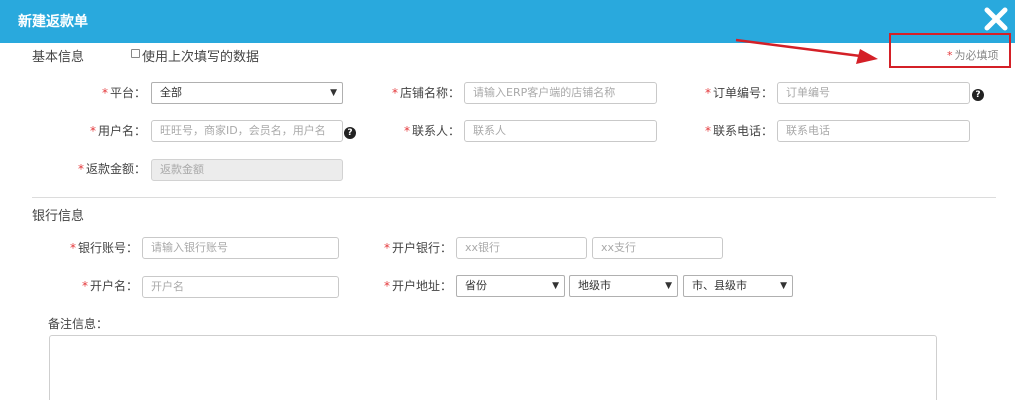 This screenshot has width=1015, height=400. I want to click on bank-name-label: * 开户银行：, so click(417, 248).